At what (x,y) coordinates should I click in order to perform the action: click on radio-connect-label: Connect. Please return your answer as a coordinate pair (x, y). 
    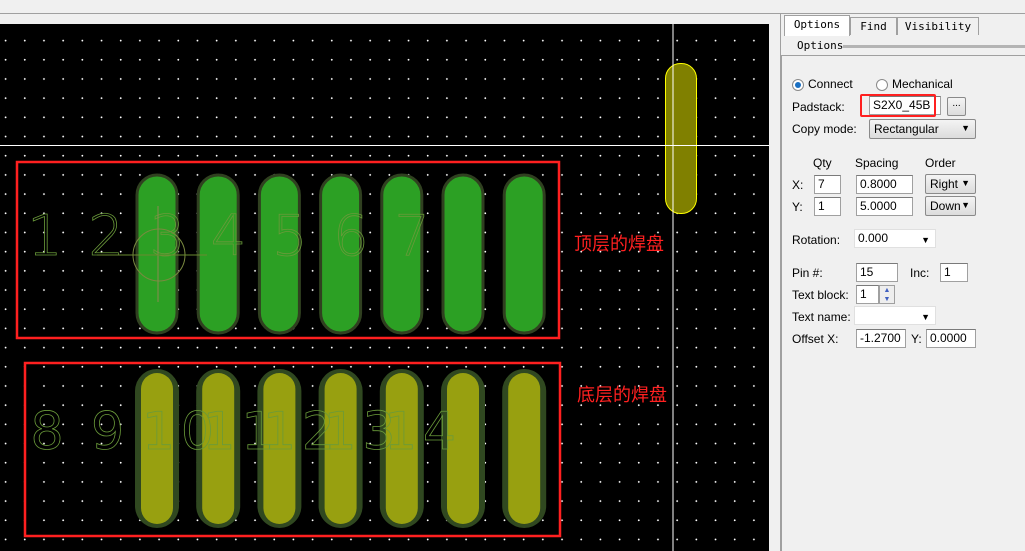
    Looking at the image, I should click on (830, 84).